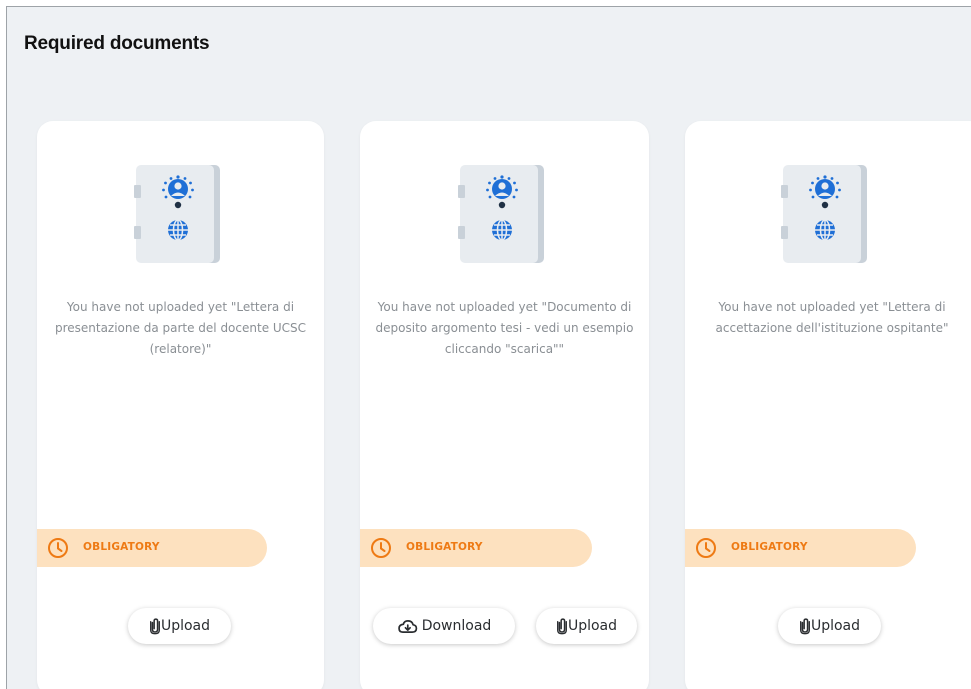 Image resolution: width=971 pixels, height=689 pixels. Describe the element at coordinates (407, 626) in the screenshot. I see `cloud-download-icon` at that location.